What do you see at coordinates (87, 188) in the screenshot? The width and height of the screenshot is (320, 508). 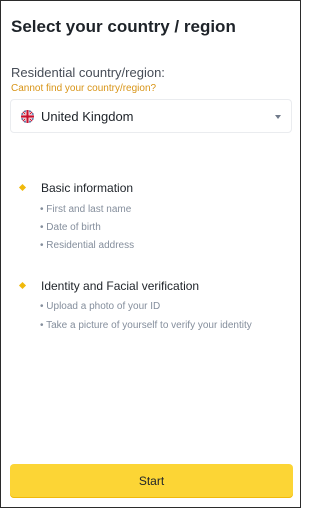 I see `step-title-basic-information: Basic information` at bounding box center [87, 188].